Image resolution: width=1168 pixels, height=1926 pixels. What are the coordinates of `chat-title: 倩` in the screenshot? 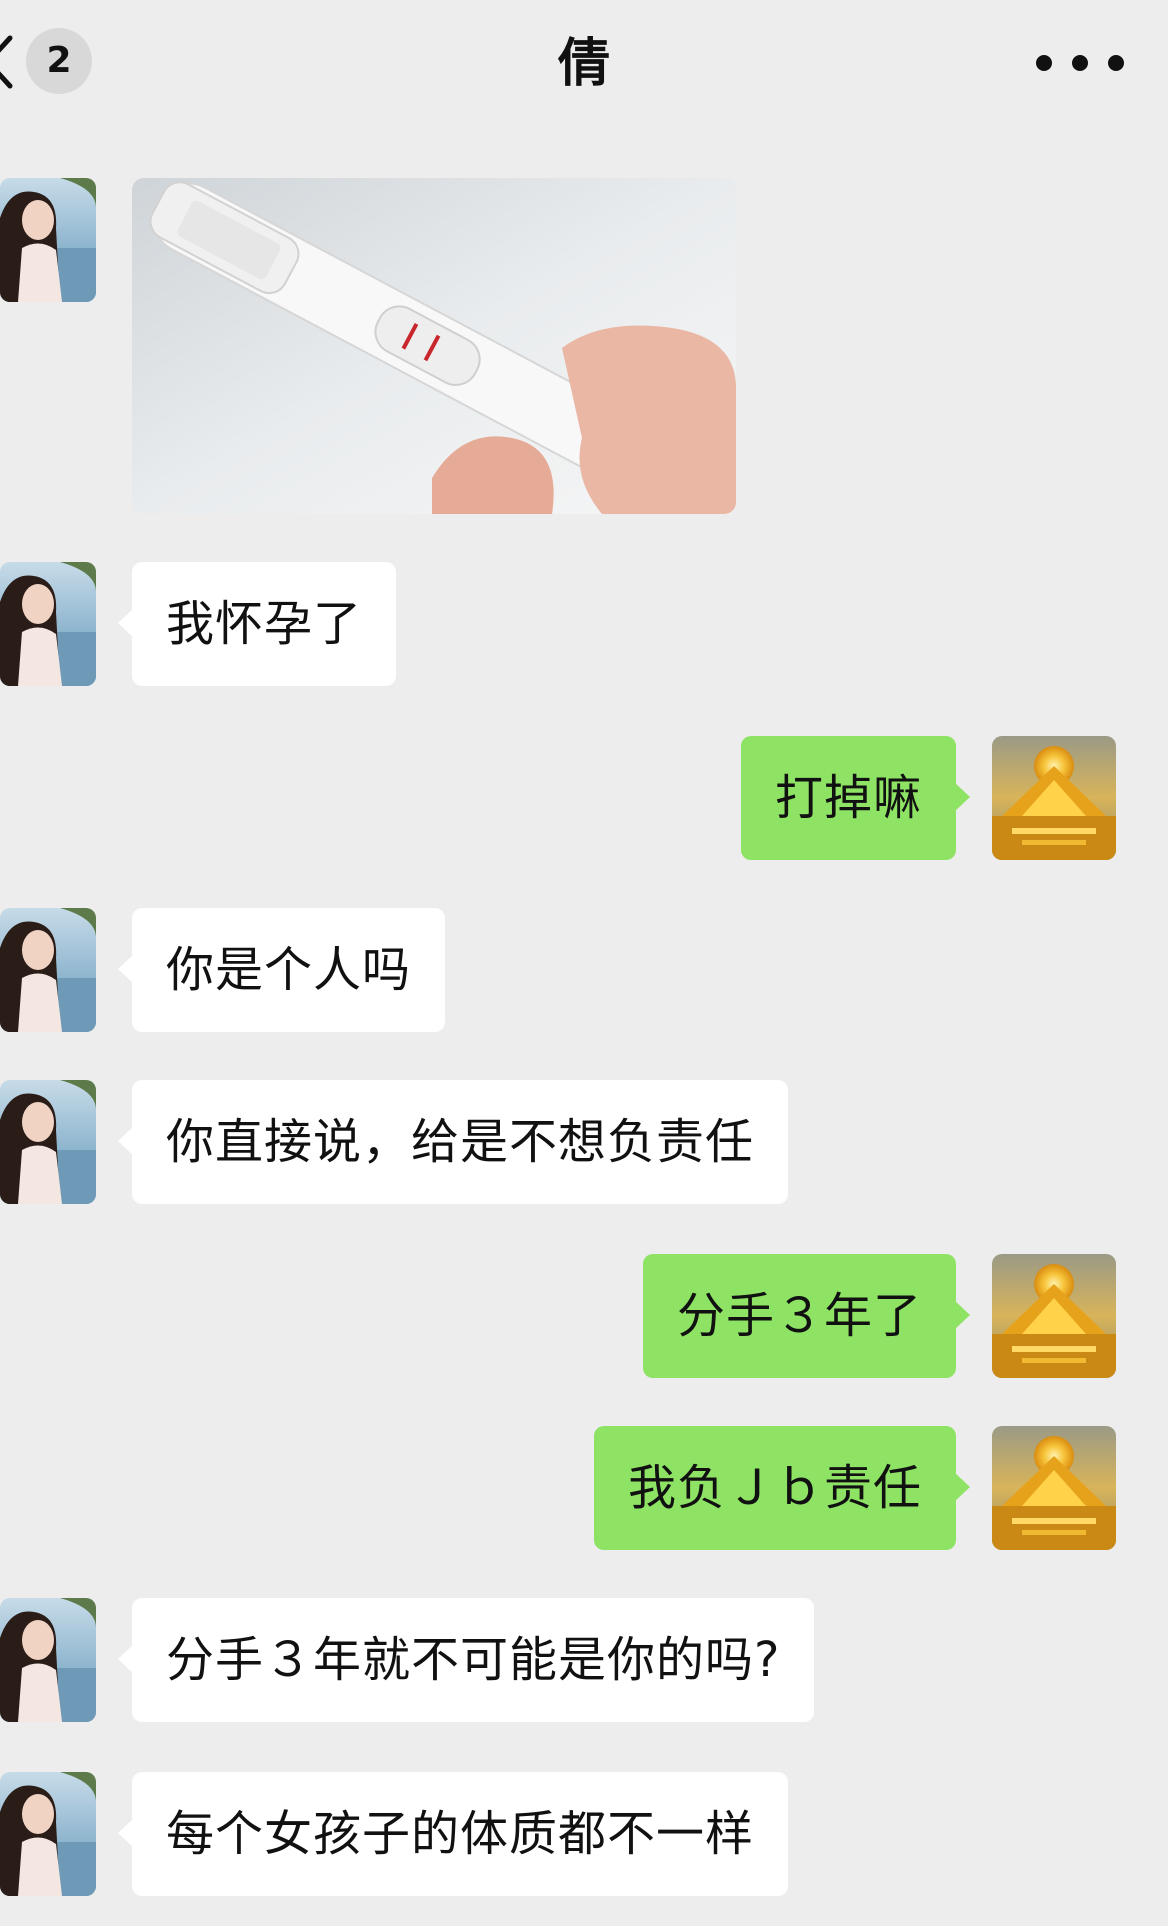 It's located at (583, 64).